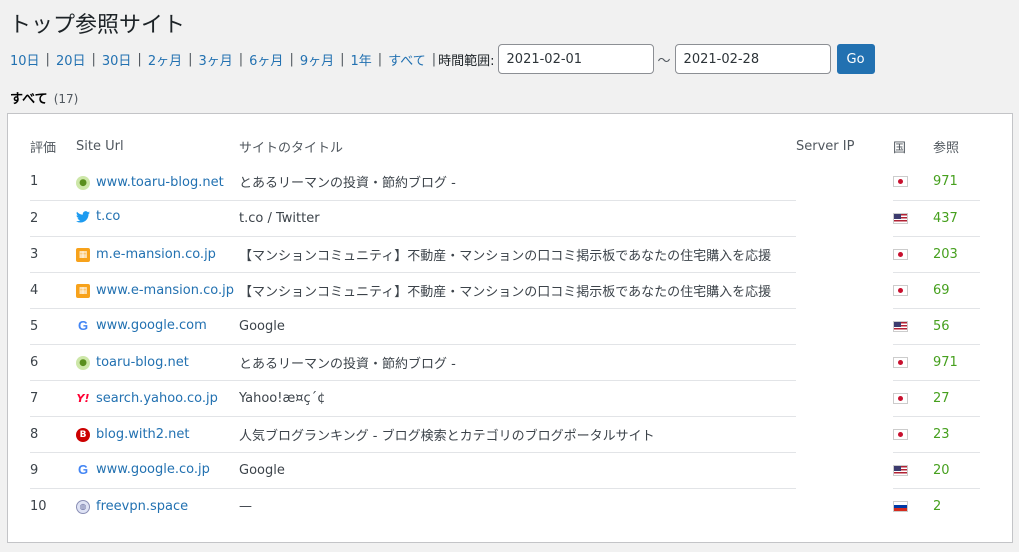 This screenshot has width=1019, height=552. I want to click on column-country: 国, so click(900, 148).